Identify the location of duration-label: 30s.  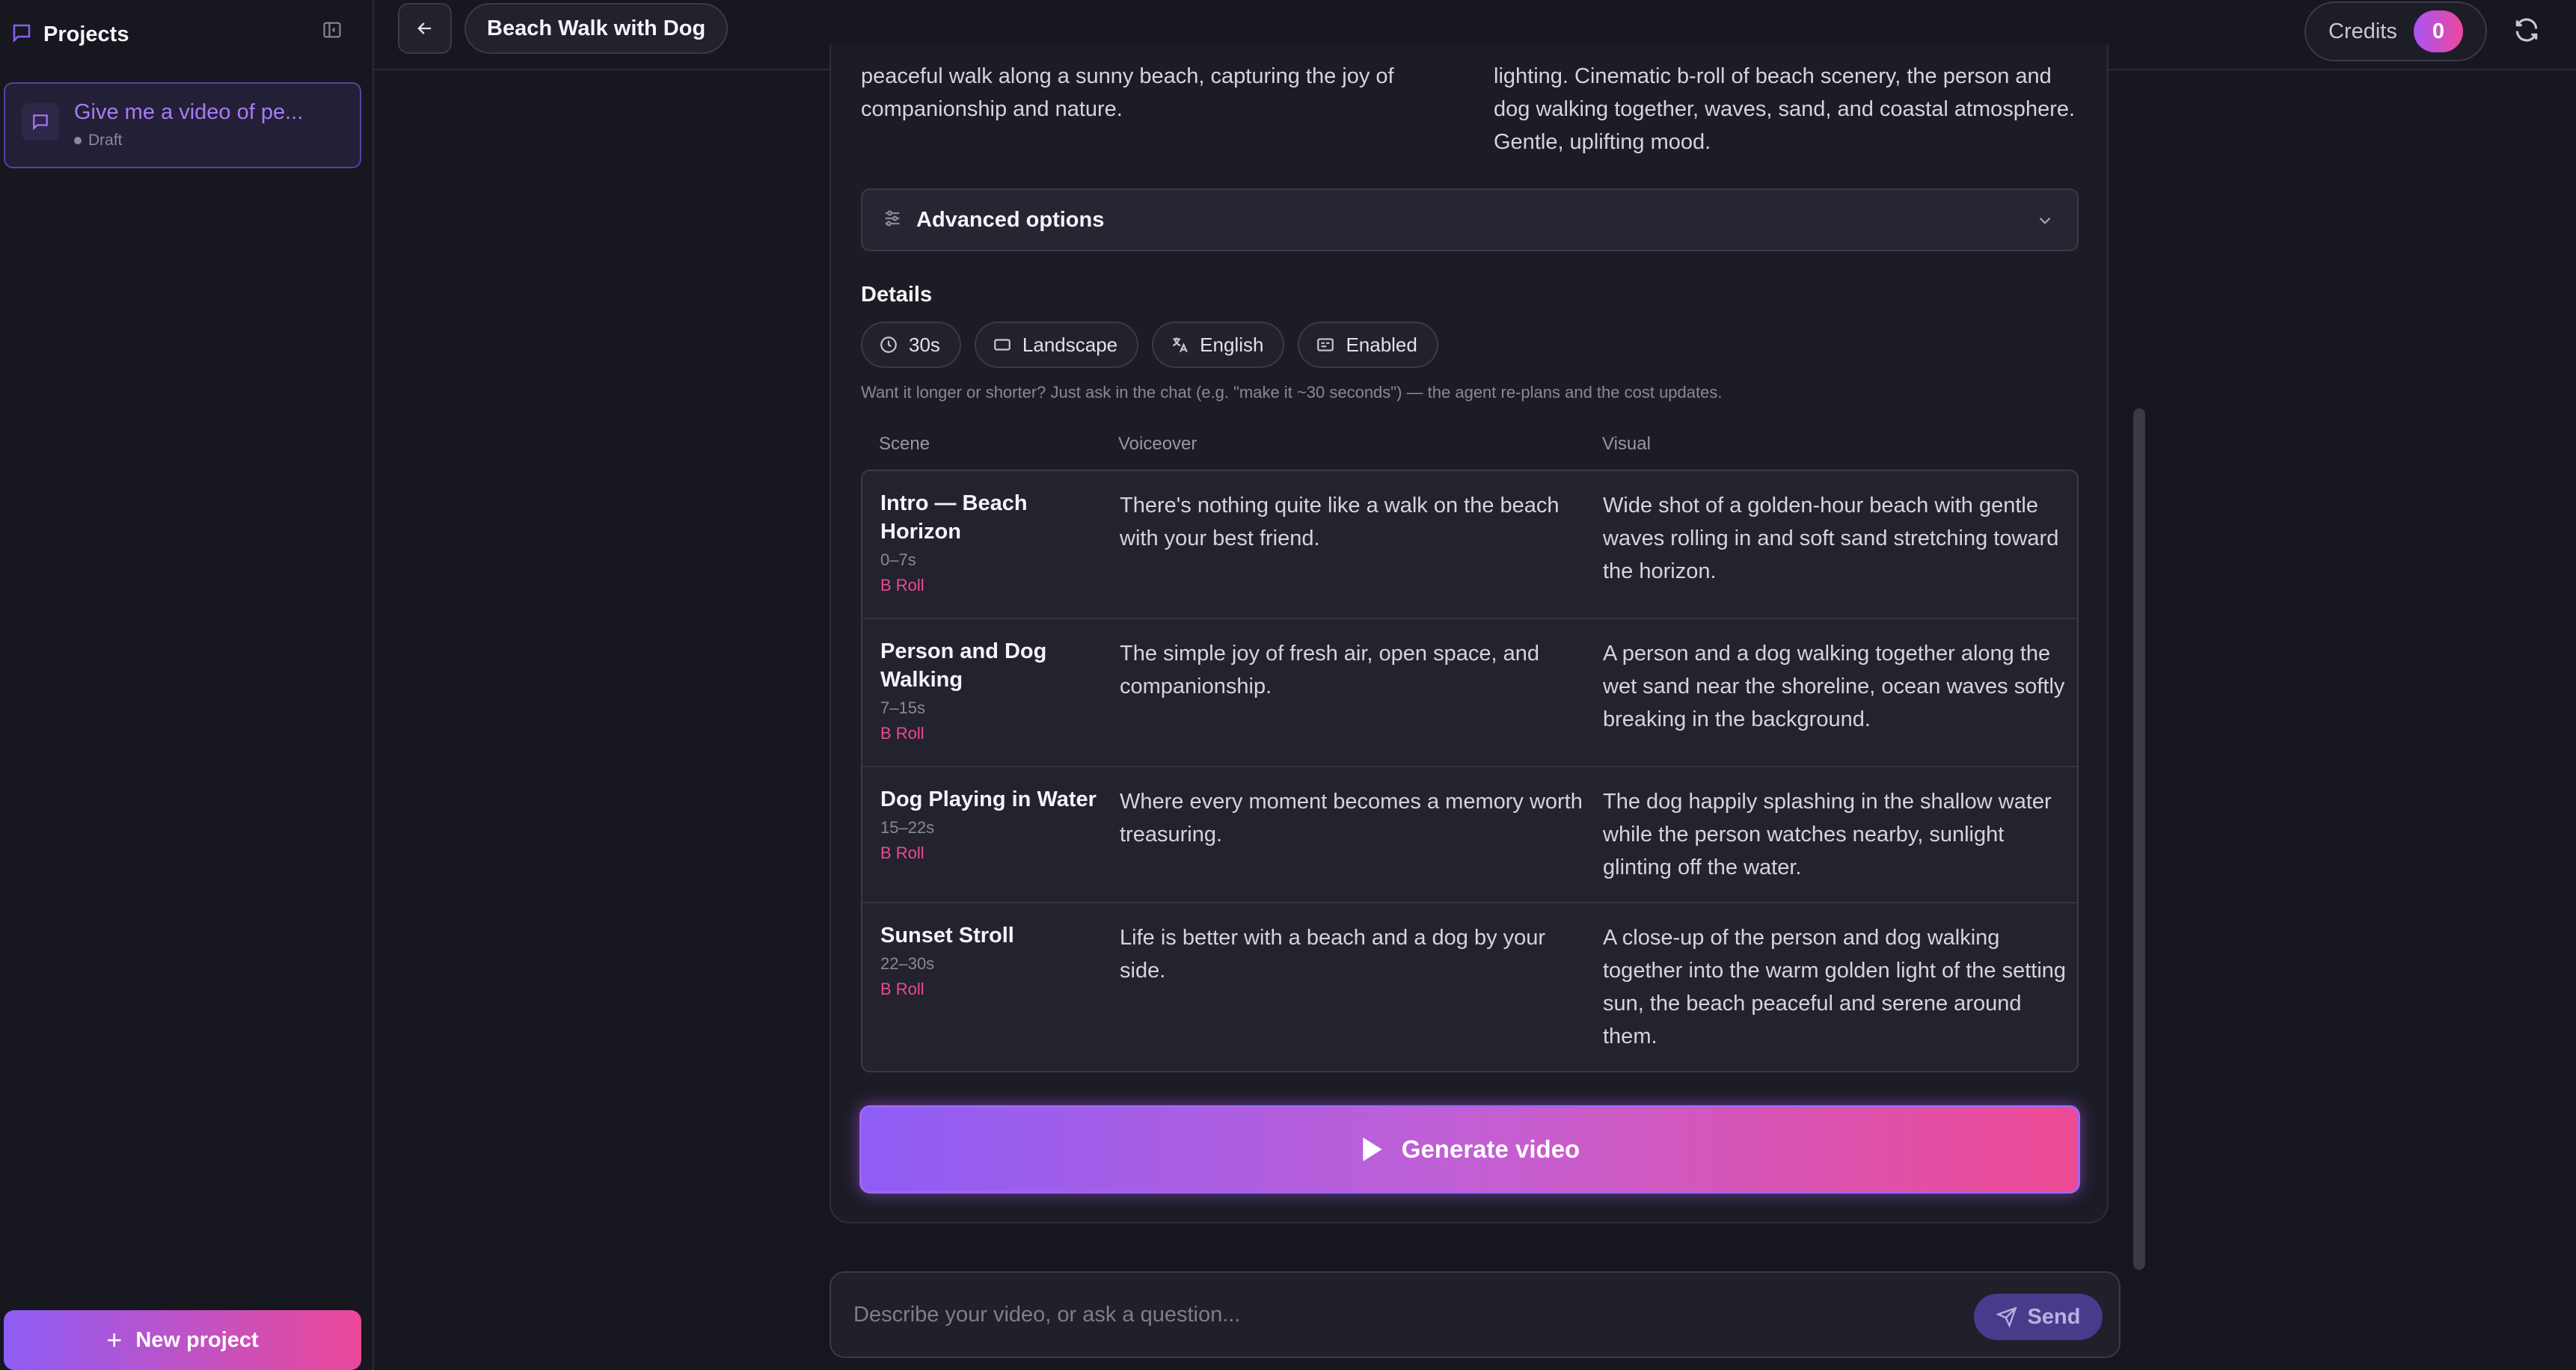
(924, 344).